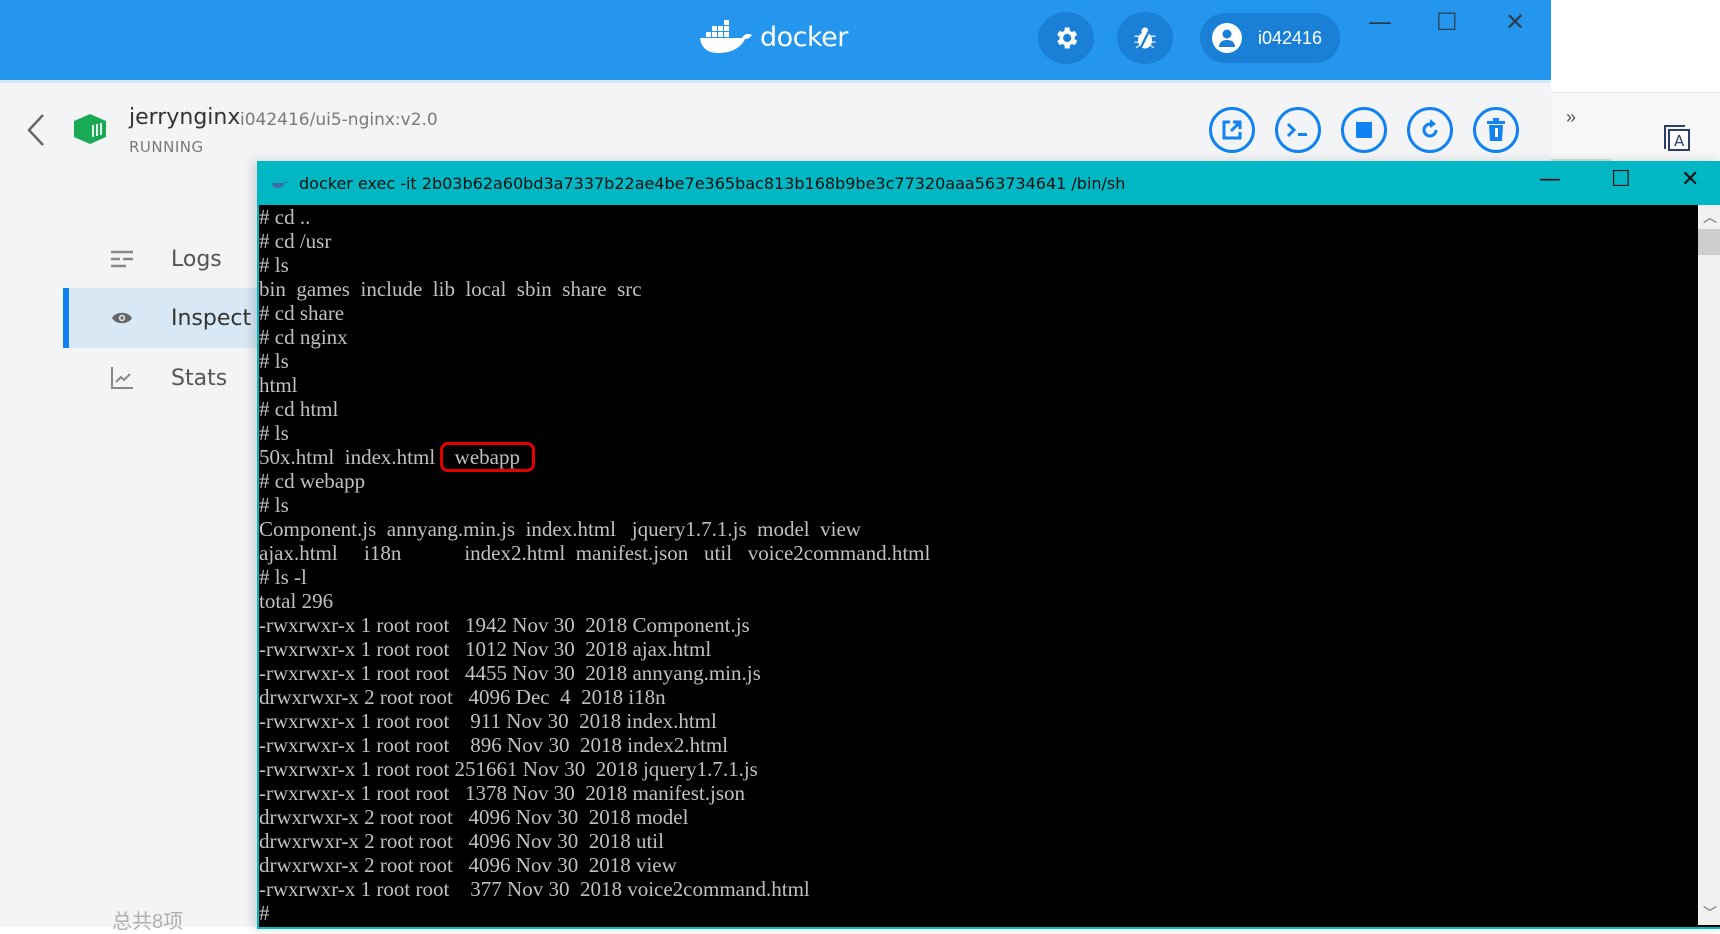  Describe the element at coordinates (1550, 179) in the screenshot. I see `terminal-minimize-button: —` at that location.